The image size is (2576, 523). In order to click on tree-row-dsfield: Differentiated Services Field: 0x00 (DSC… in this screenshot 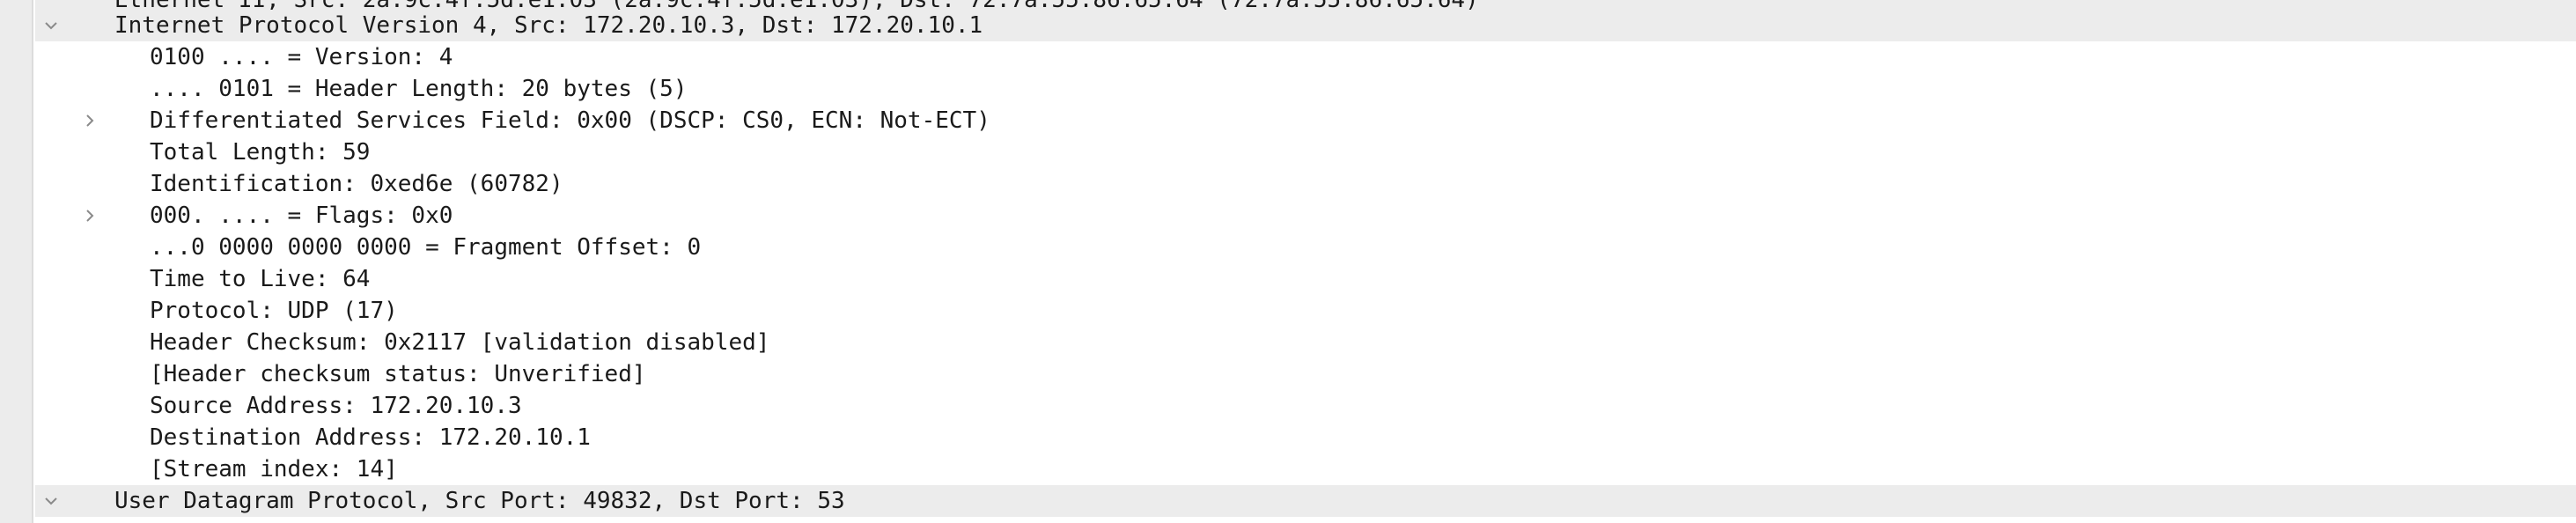, I will do `click(1306, 120)`.